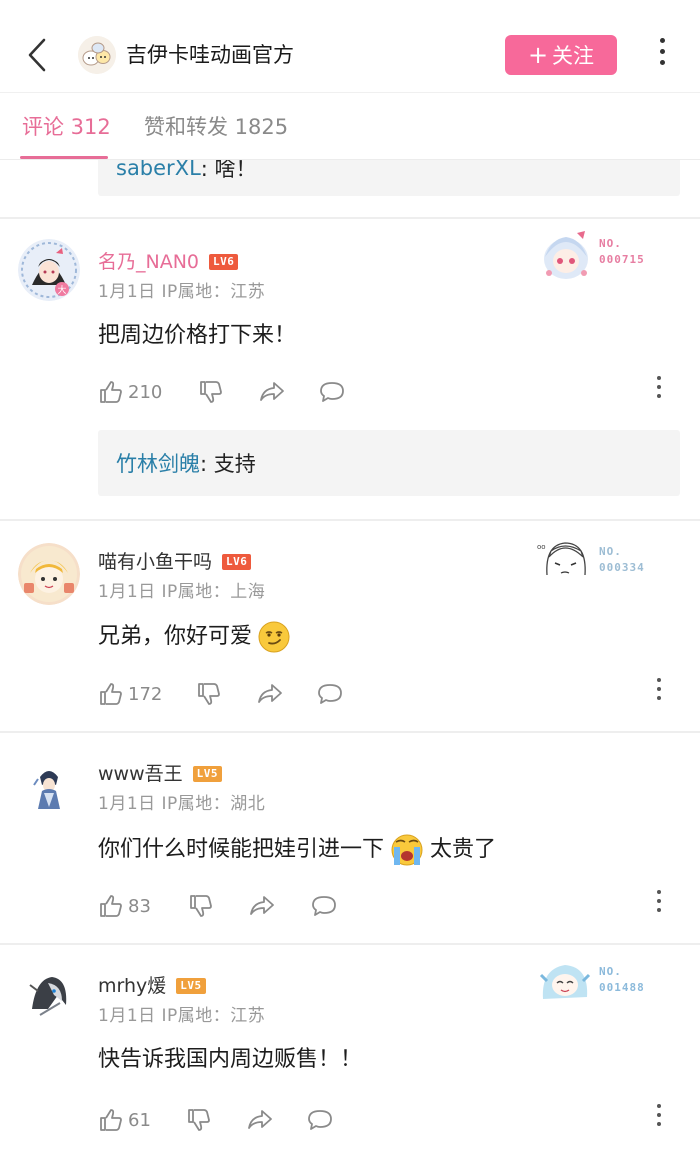 The height and width of the screenshot is (1161, 700). What do you see at coordinates (64, 157) in the screenshot?
I see `active-tab-indicator` at bounding box center [64, 157].